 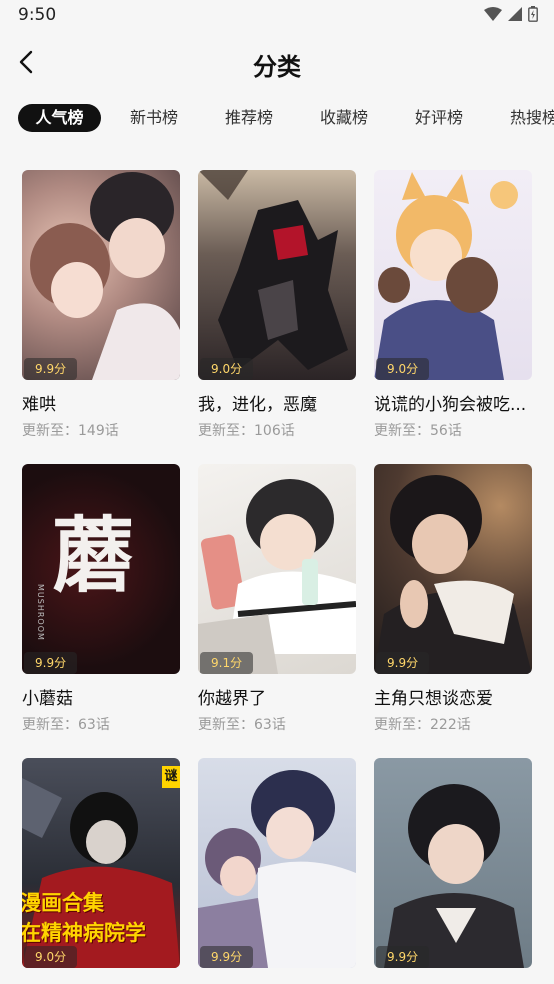 I want to click on tab-new: 新书榜, so click(x=154, y=118).